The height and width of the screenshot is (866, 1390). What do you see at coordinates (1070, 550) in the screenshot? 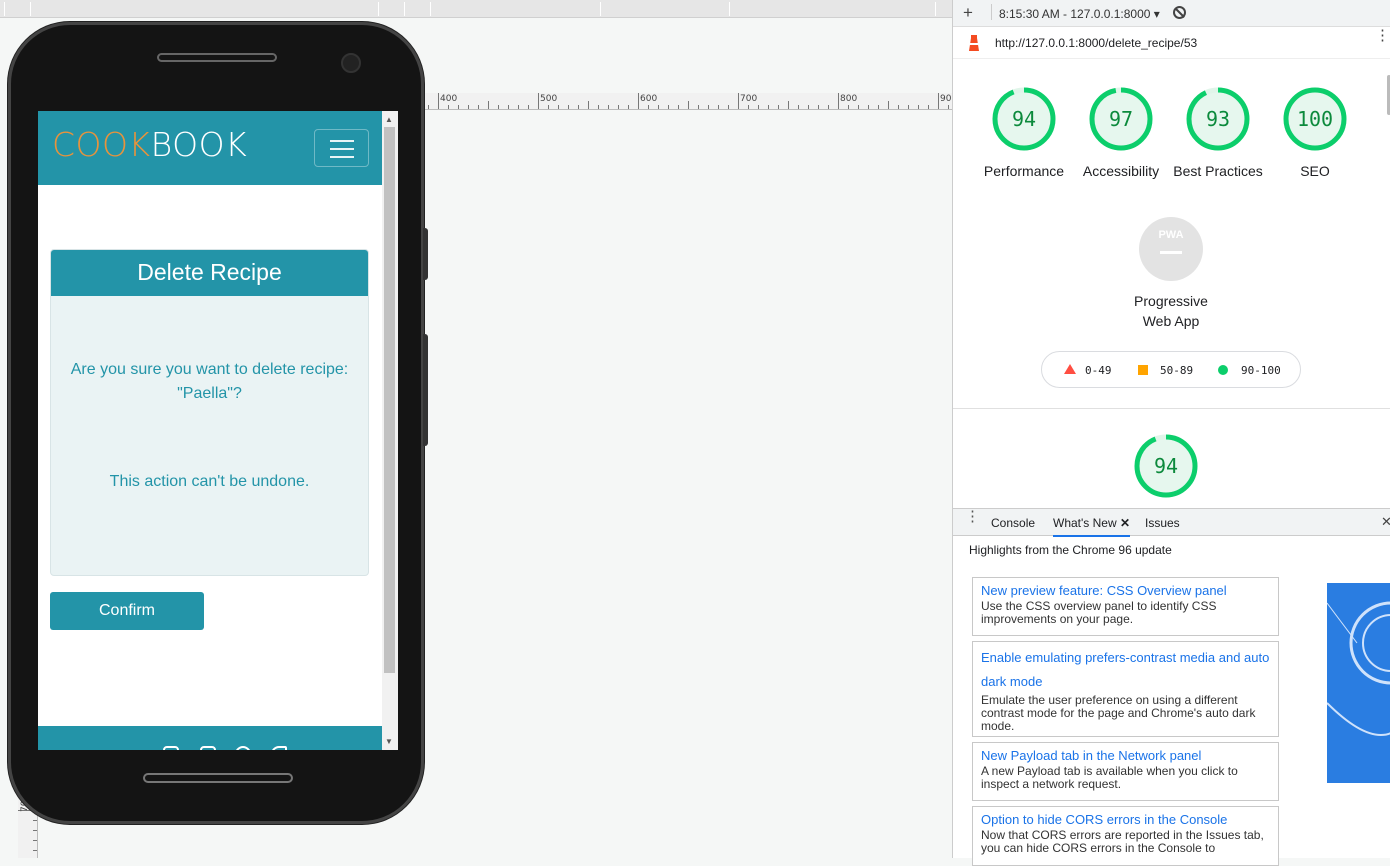
I see `whats-new-heading: Highlights from the Chrome 96 update` at bounding box center [1070, 550].